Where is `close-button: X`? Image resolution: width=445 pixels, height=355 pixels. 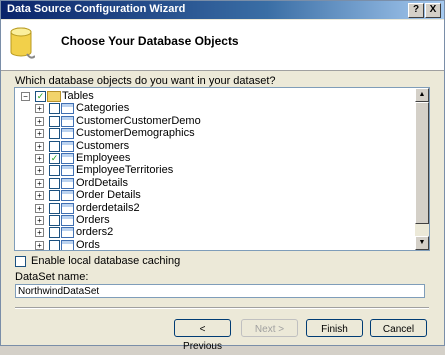 close-button: X is located at coordinates (433, 10).